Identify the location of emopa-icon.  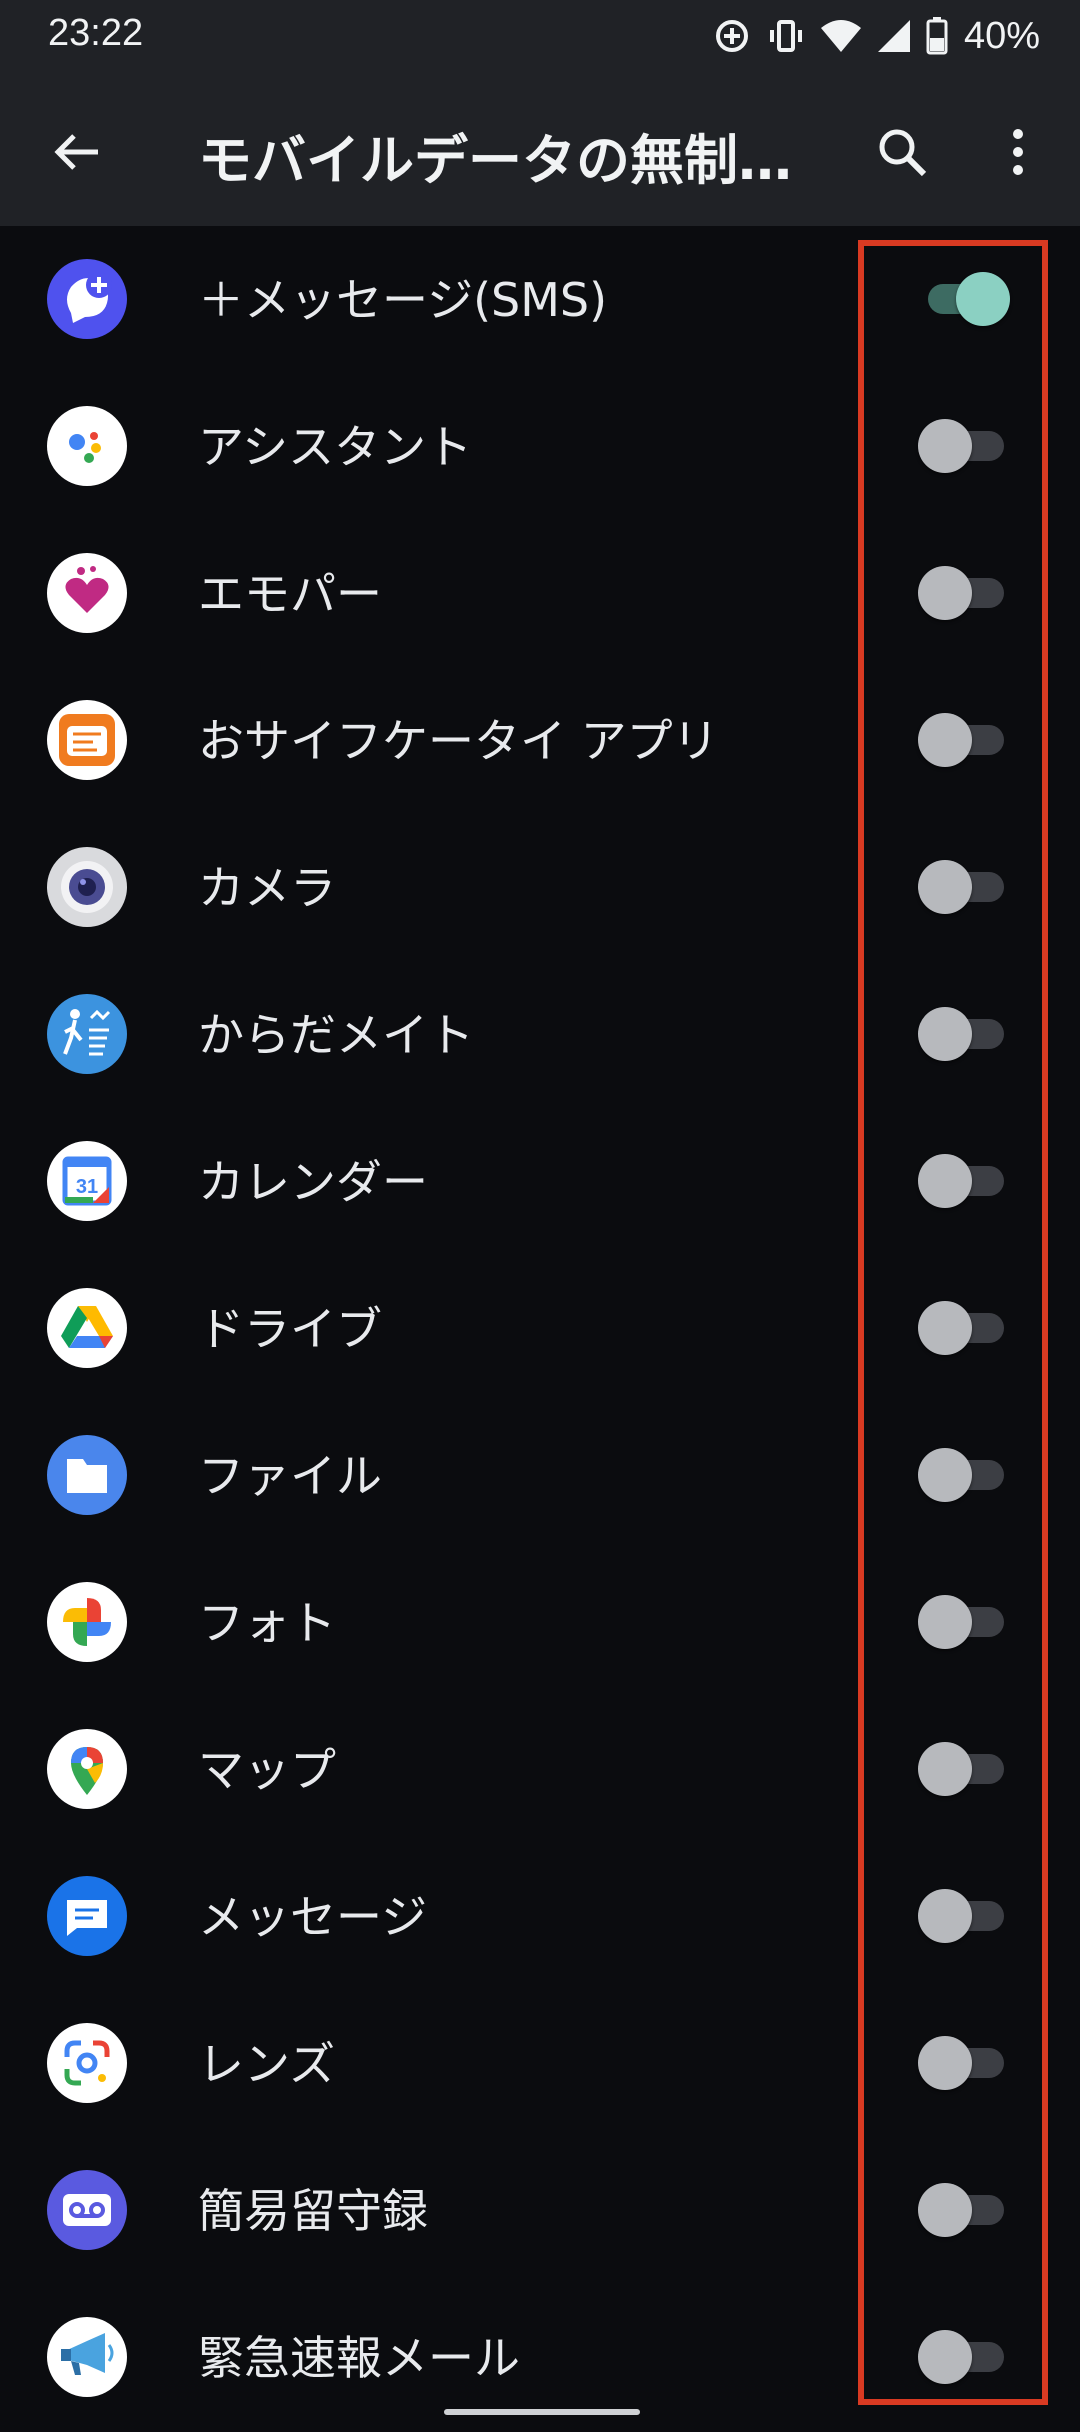
(87, 593).